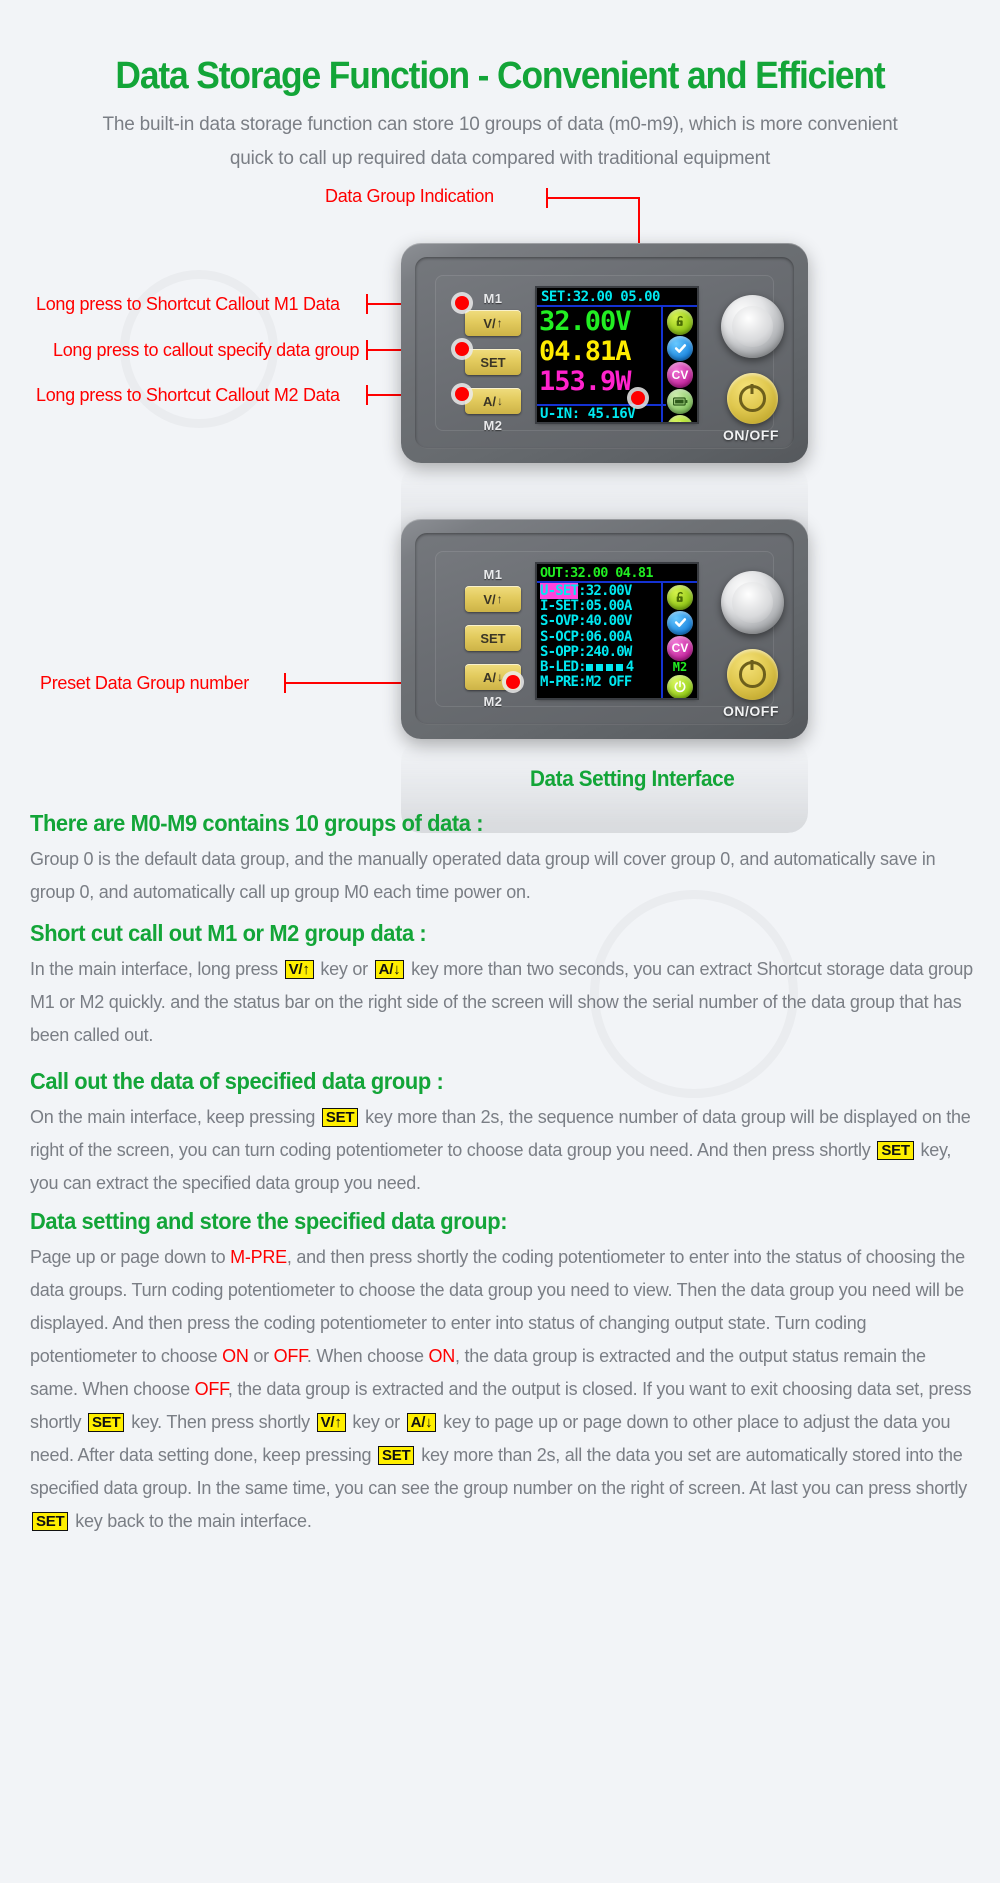 This screenshot has width=1000, height=1883. Describe the element at coordinates (559, 682) in the screenshot. I see `row-m-pre-key: M-PRE` at that location.